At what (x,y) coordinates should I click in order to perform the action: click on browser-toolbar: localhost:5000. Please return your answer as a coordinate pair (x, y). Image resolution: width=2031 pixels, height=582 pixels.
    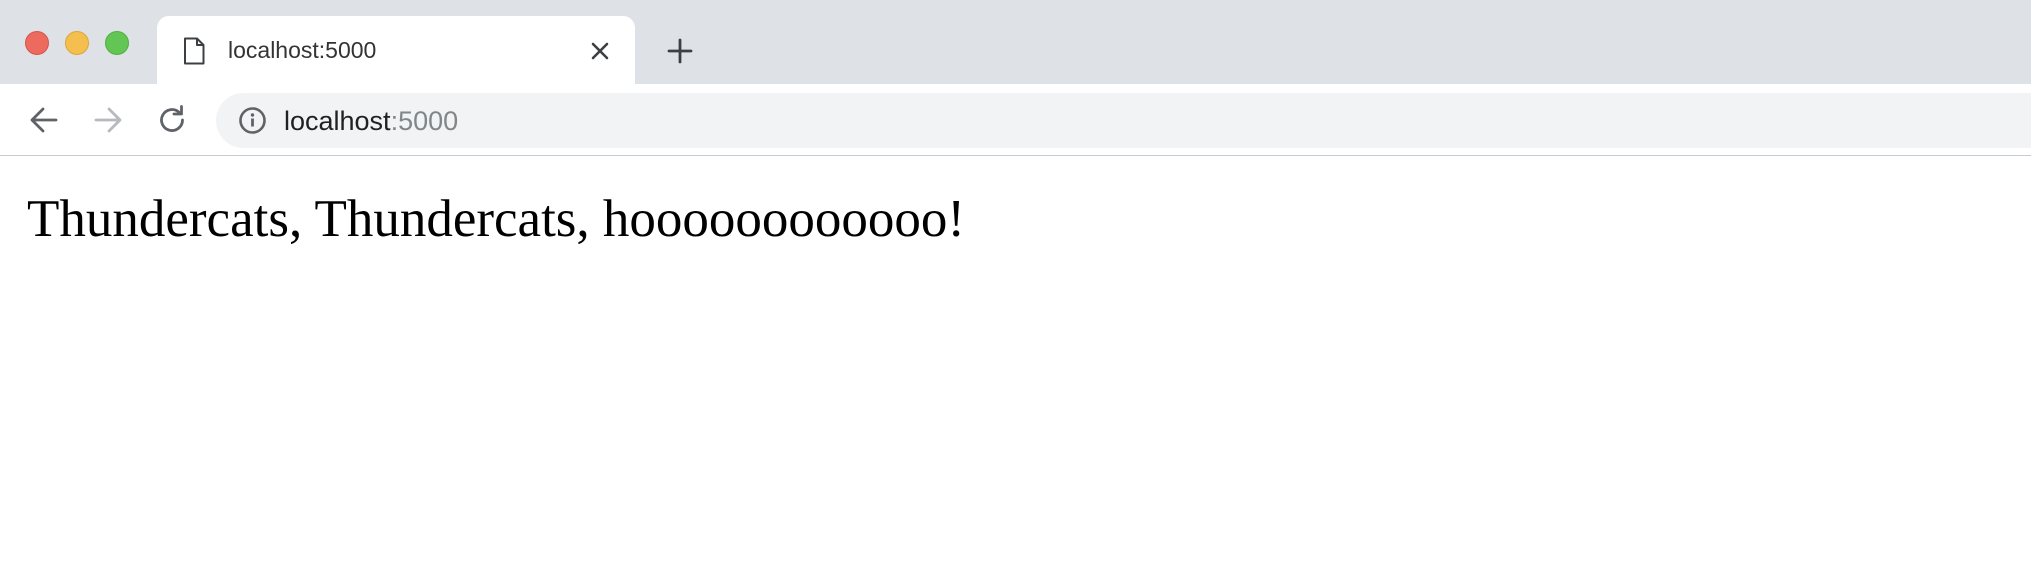
    Looking at the image, I should click on (1015, 120).